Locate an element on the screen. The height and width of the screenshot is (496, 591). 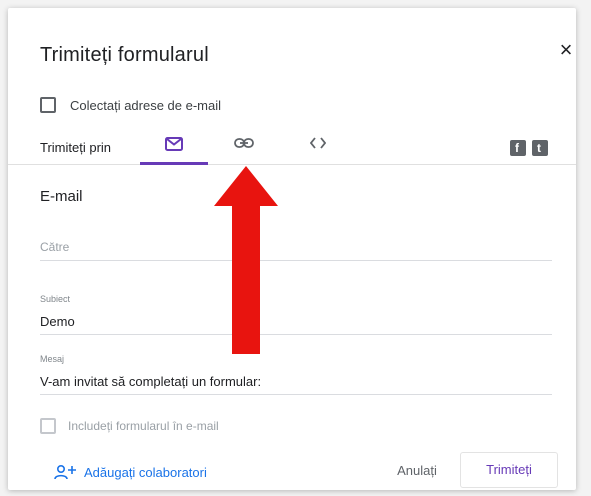
message-value: V-am invitat să completați un formular: is located at coordinates (151, 381).